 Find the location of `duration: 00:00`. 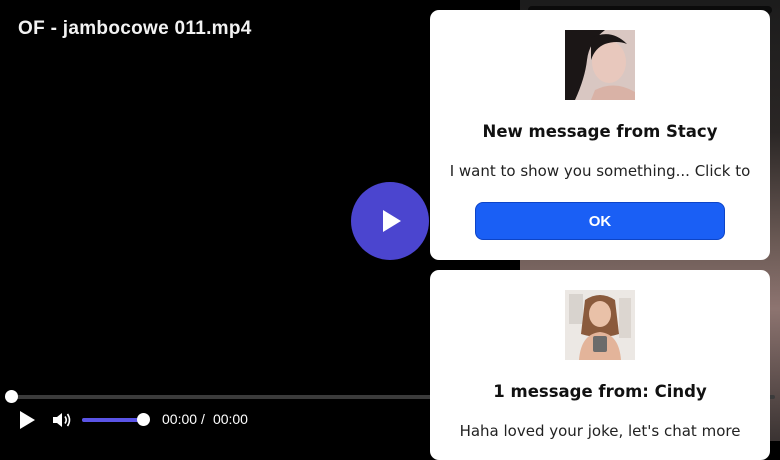

duration: 00:00 is located at coordinates (230, 419).